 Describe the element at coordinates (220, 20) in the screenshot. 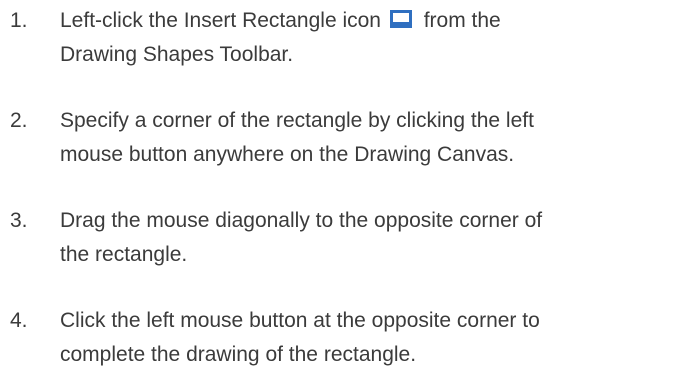

I see `step-text-before-icon: Left-click the Insert Rectangle icon` at that location.